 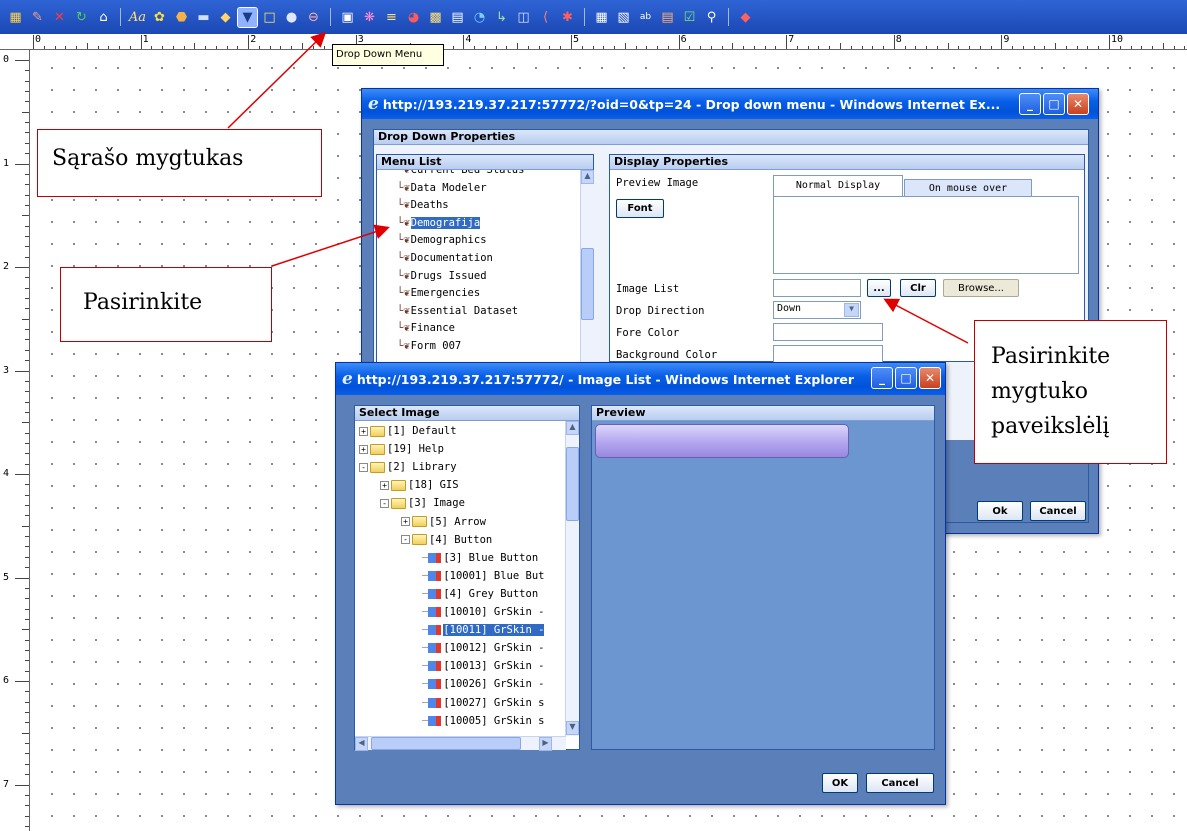 I want to click on drop-direction-select: Down ▼, so click(x=817, y=310).